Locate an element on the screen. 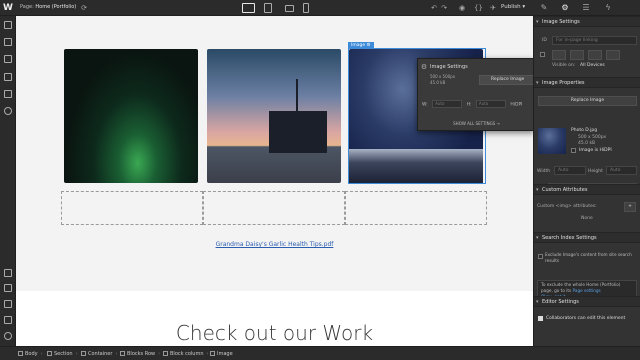  mobile-landscape-icon is located at coordinates (289, 8).